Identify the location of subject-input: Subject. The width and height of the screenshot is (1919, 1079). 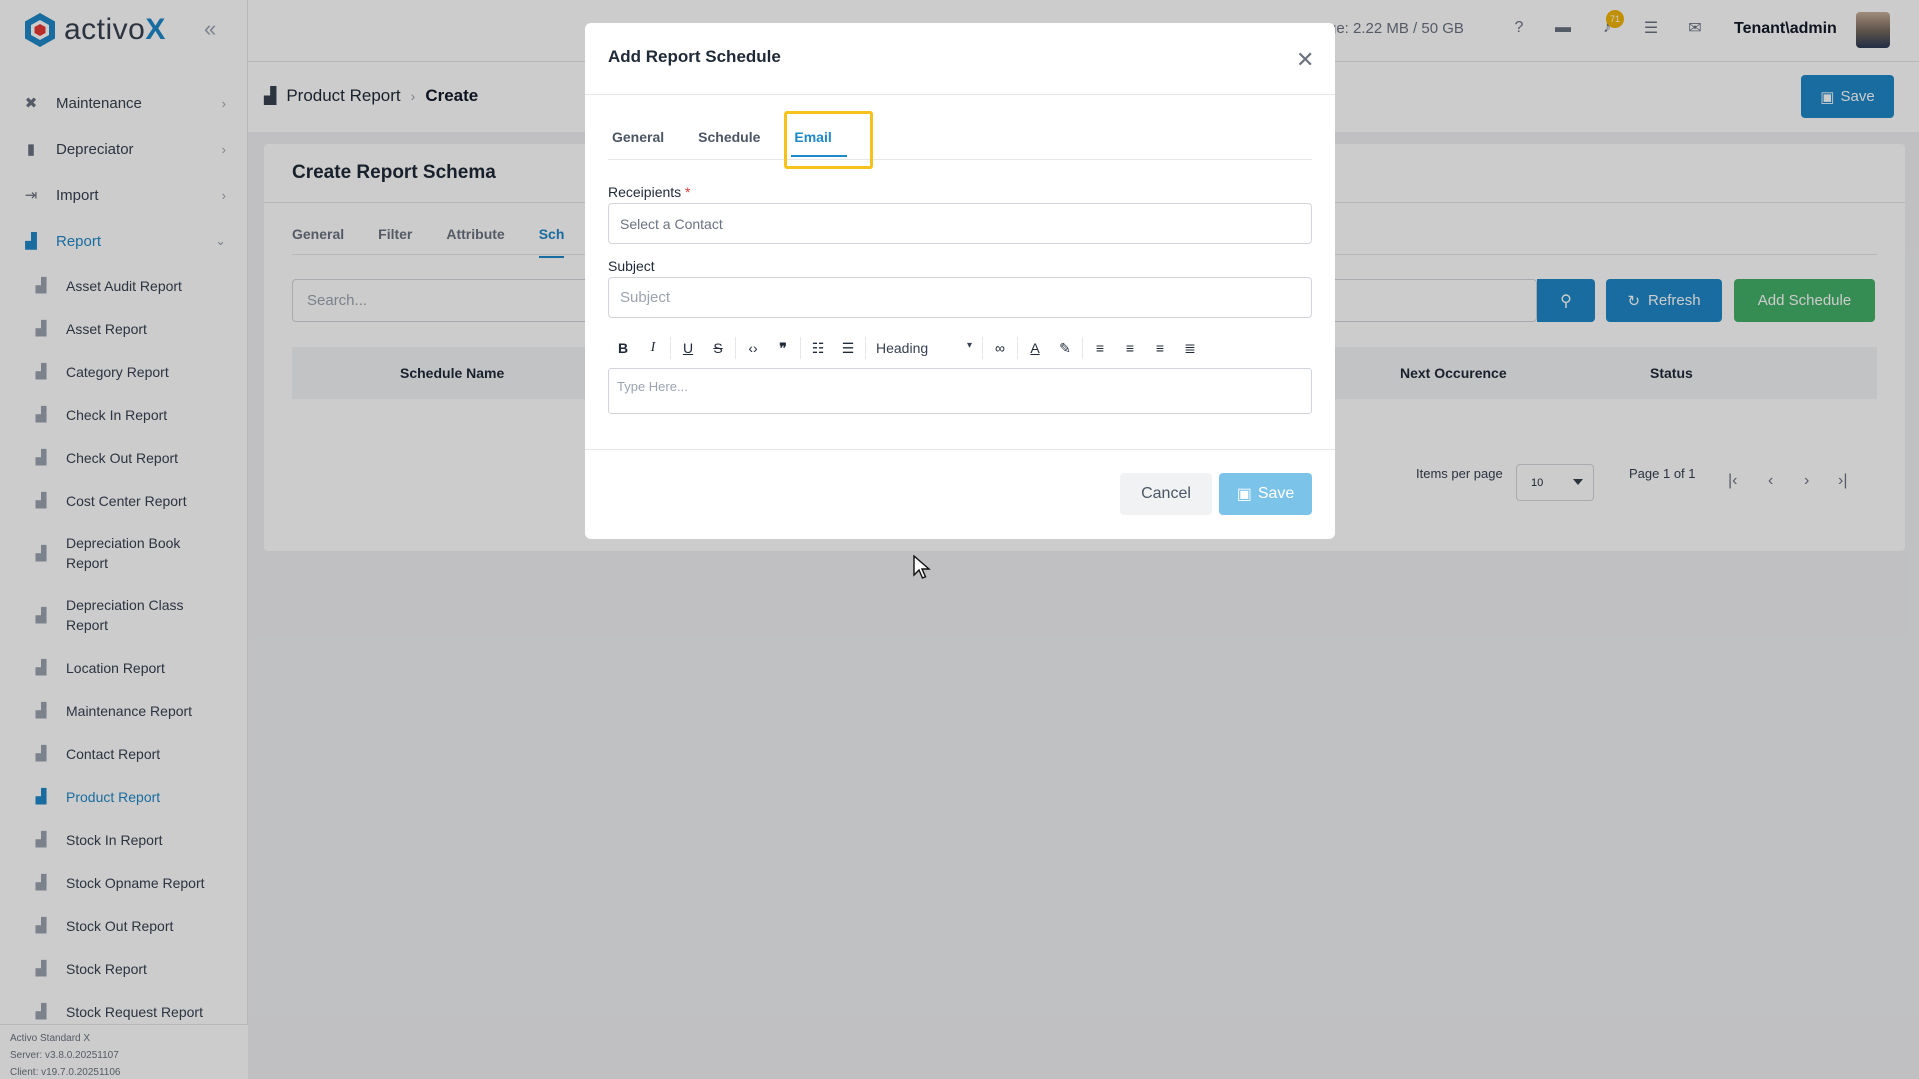
(960, 297).